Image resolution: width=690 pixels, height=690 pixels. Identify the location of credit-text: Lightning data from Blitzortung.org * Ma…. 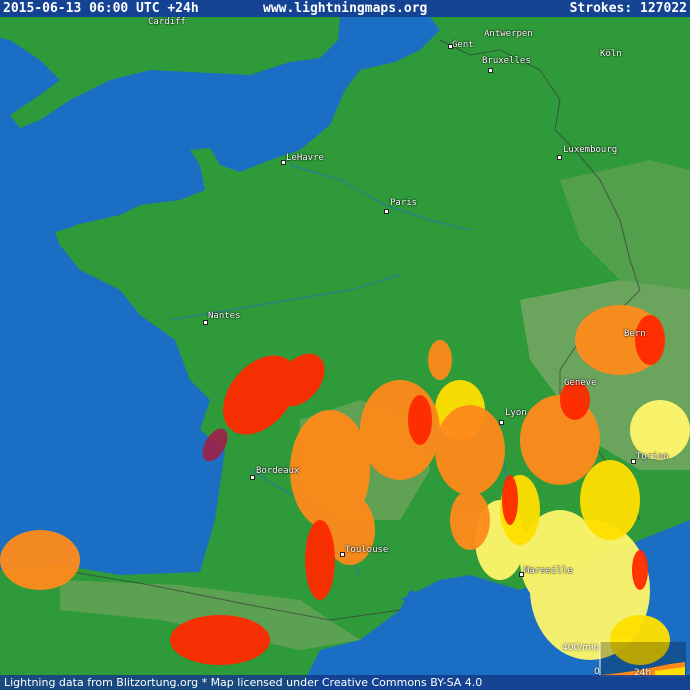
(243, 682).